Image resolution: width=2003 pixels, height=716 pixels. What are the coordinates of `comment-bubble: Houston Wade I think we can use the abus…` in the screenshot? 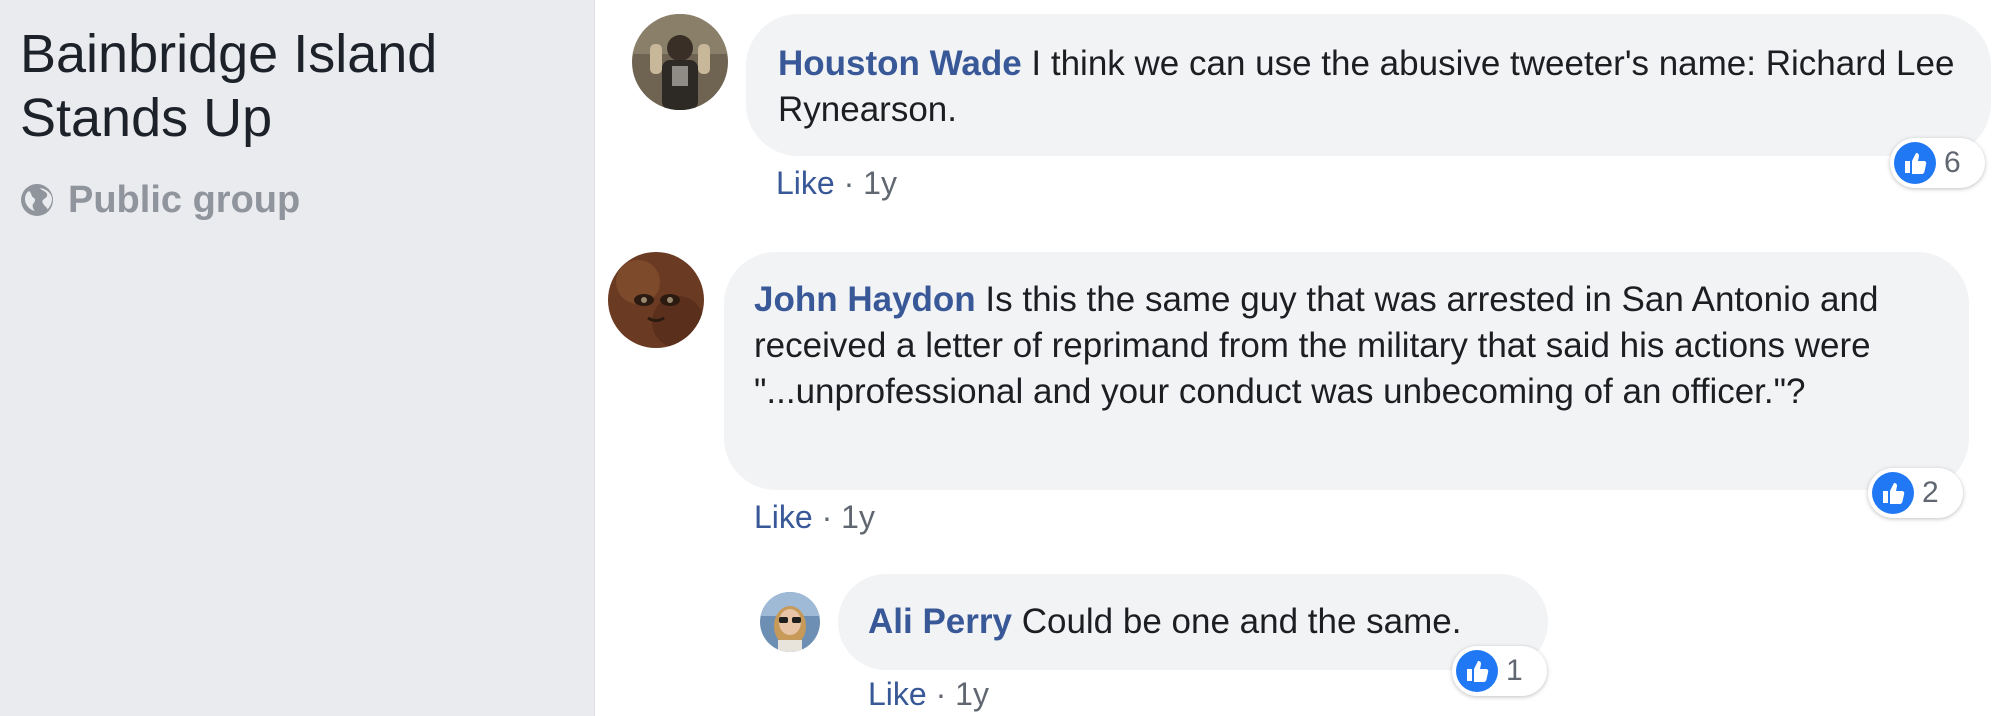 It's located at (1368, 85).